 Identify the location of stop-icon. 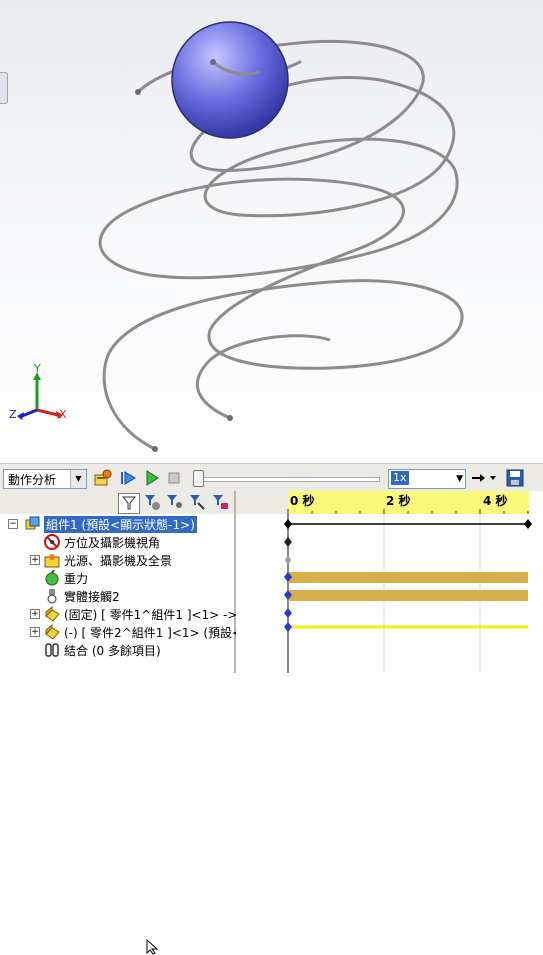
(174, 478).